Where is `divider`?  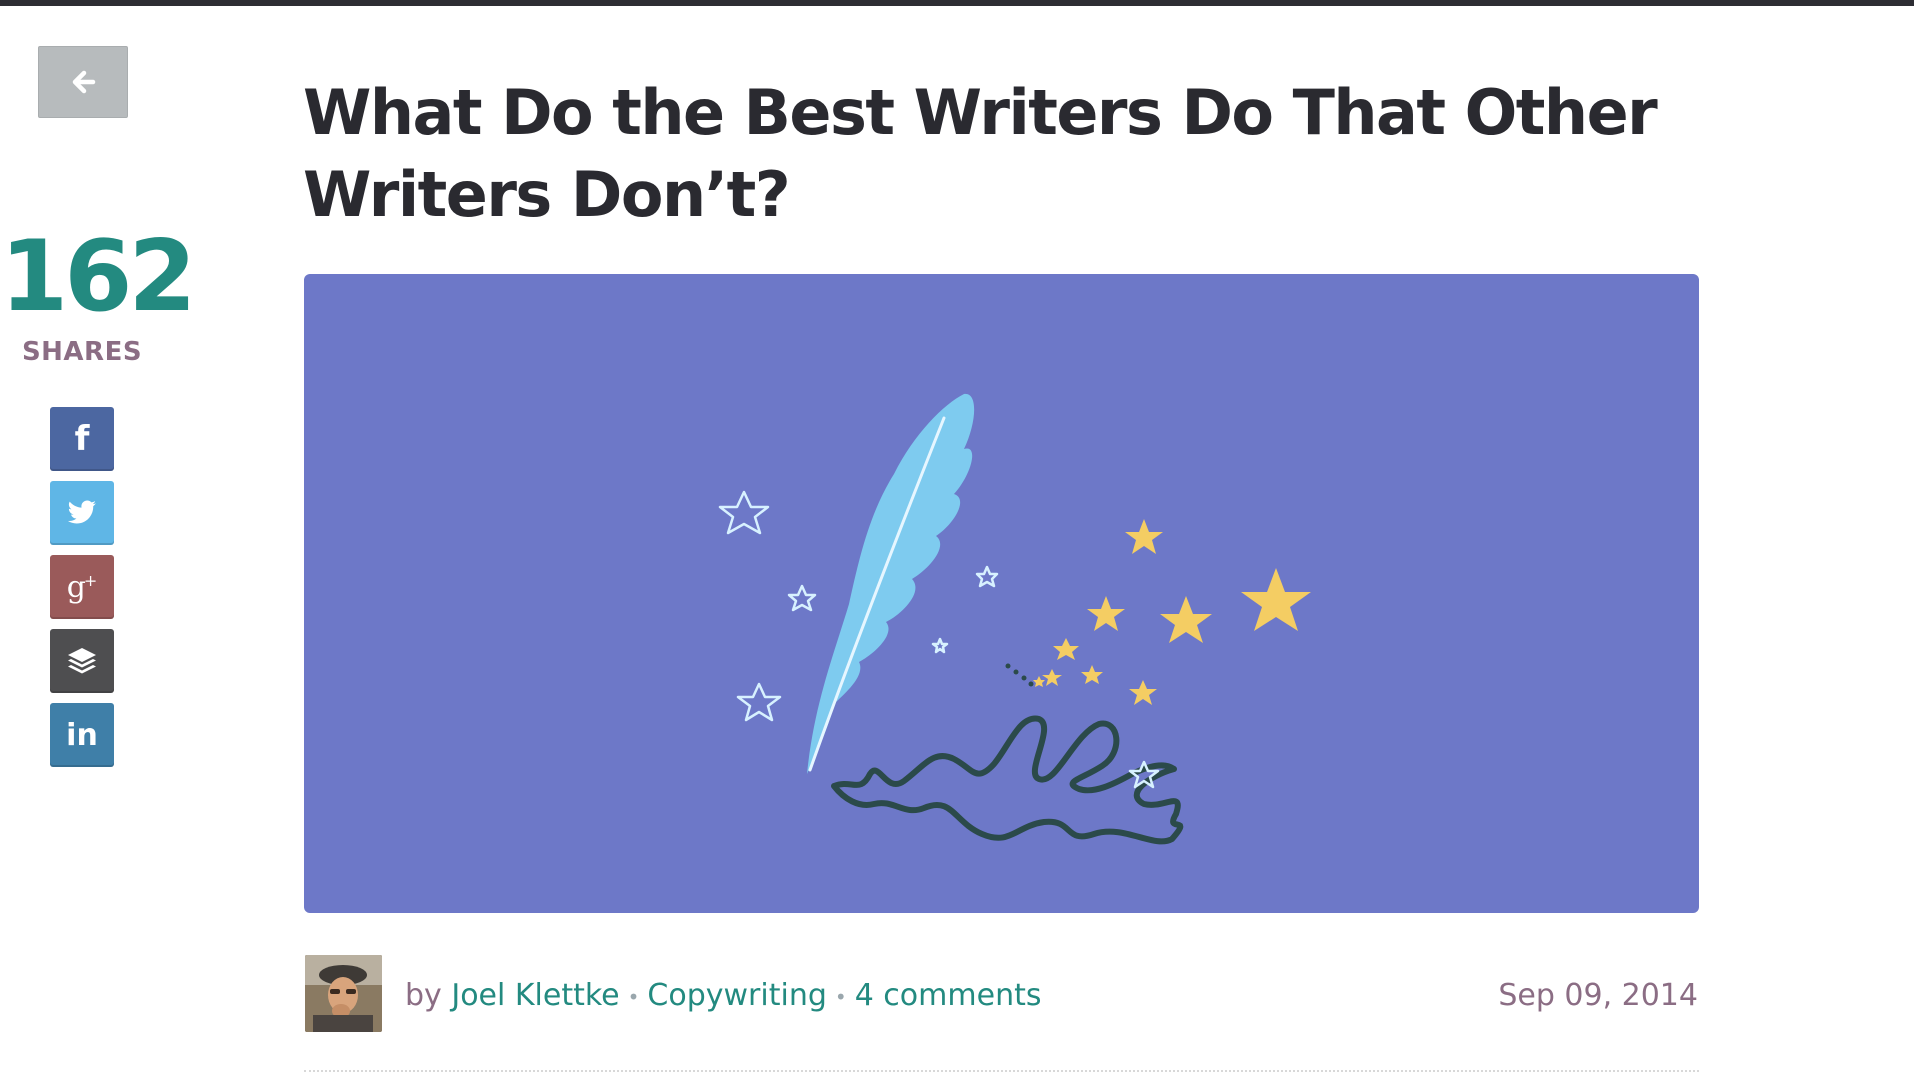
divider is located at coordinates (1001, 1071).